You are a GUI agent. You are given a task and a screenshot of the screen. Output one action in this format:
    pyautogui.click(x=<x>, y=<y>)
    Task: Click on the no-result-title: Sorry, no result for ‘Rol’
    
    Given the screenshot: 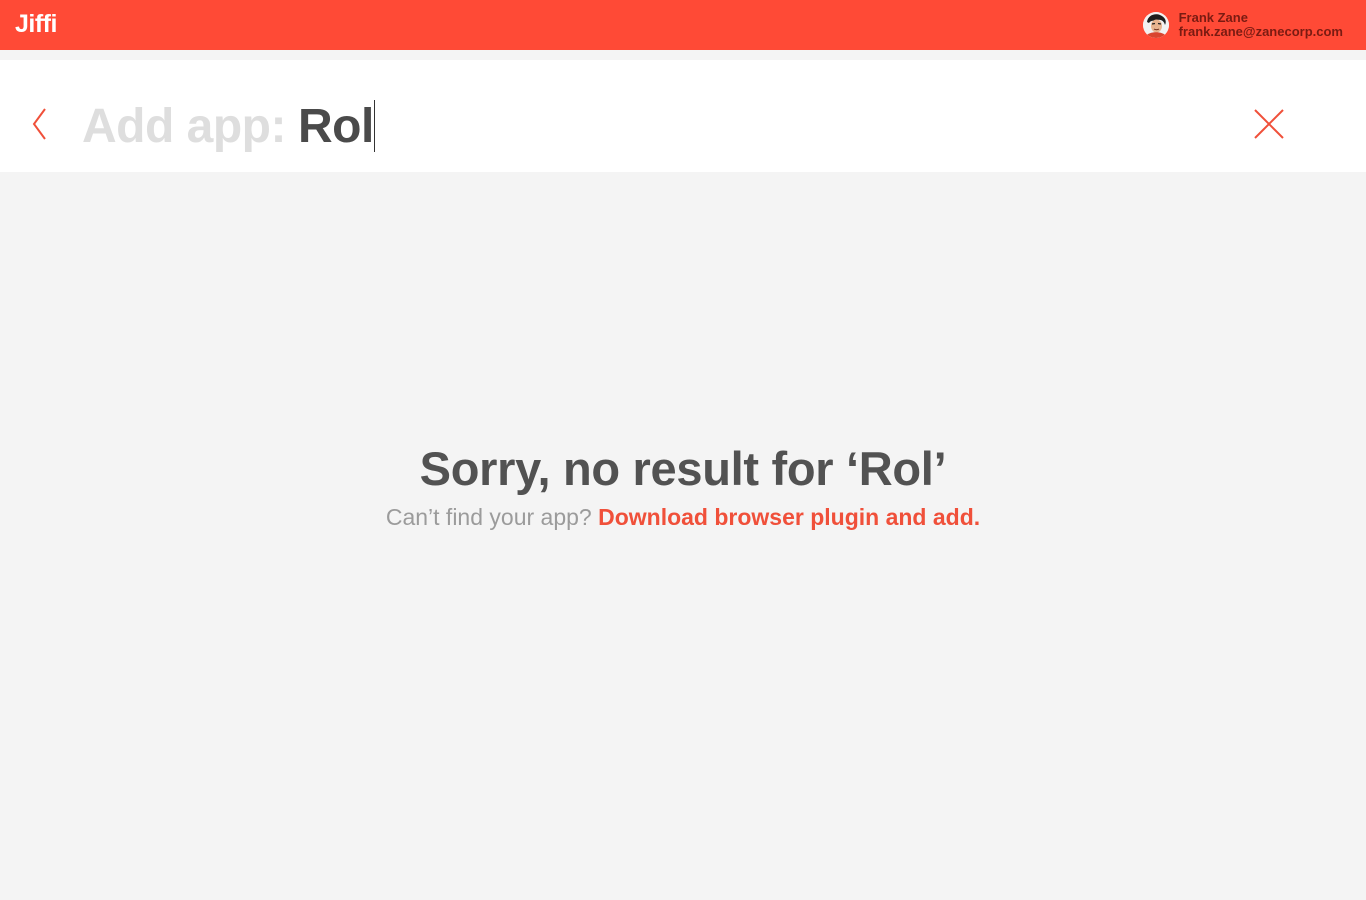 What is the action you would take?
    pyautogui.click(x=683, y=468)
    